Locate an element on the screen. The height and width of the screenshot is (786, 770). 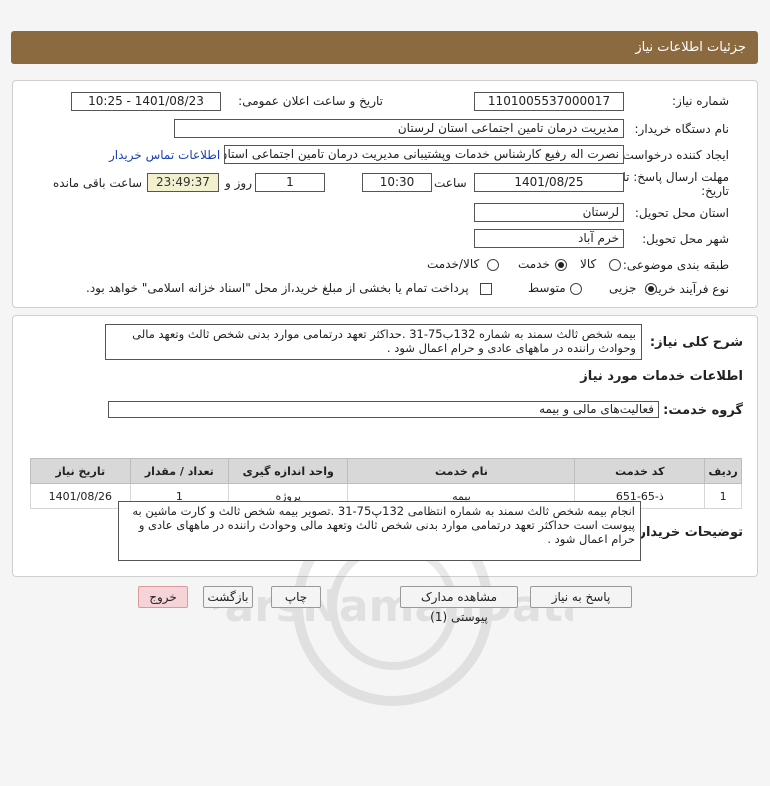
service-group-label: گروه خدمت: is located at coordinates (703, 410).